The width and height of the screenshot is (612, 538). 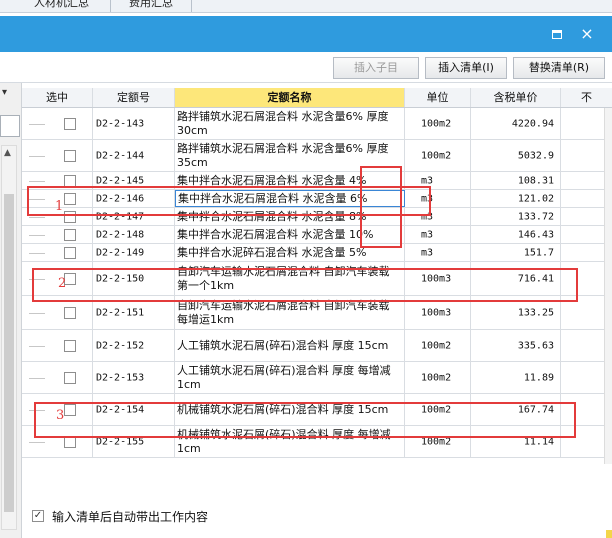 I want to click on chevron-down-icon: ▾, so click(x=4, y=92).